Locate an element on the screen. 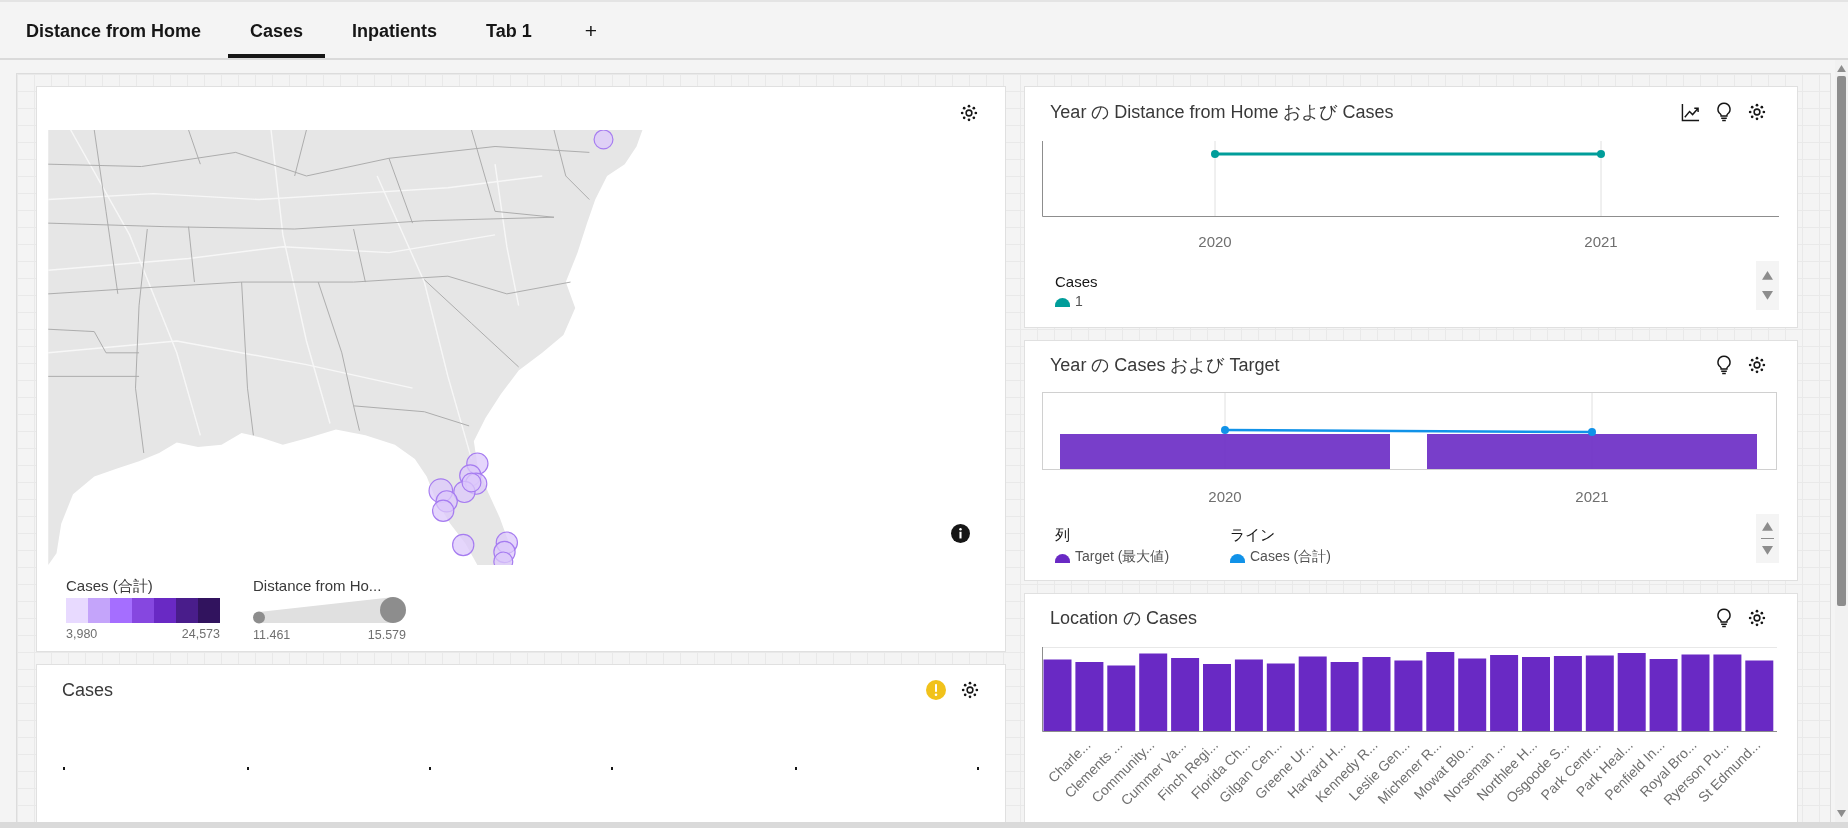  scrollbar-thumb is located at coordinates (1841, 341).